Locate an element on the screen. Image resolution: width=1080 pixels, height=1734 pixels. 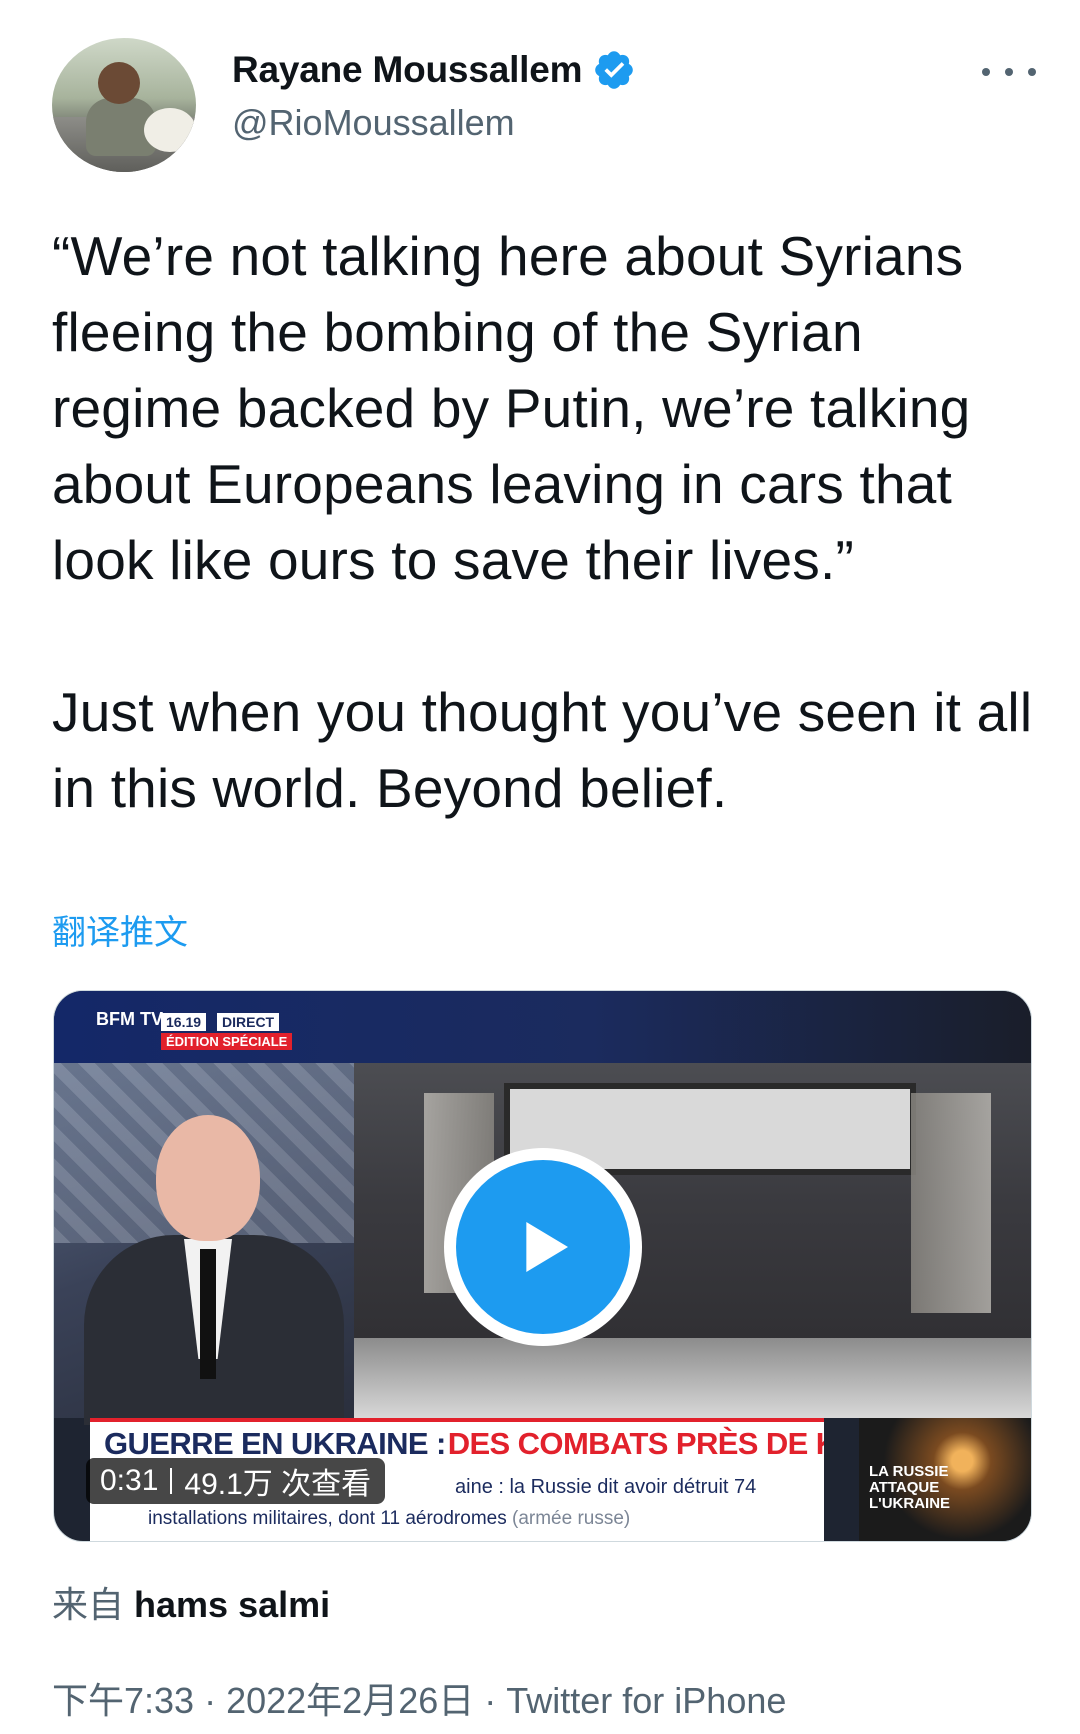
video-views: 49.1万 次查看 is located at coordinates (278, 1484).